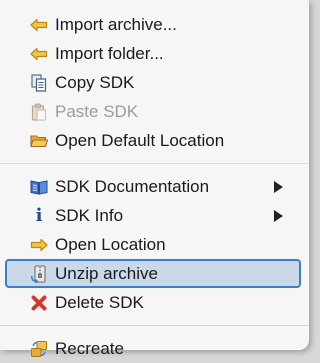 Image resolution: width=320 pixels, height=363 pixels. I want to click on menu-item-sdk-info: i SDK Info, so click(154, 215).